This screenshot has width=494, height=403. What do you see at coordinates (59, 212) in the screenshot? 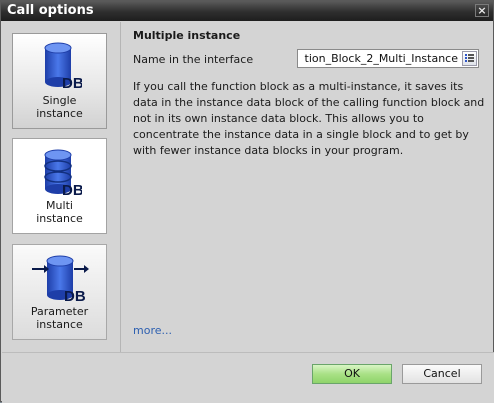
I see `multi-instance-label: Multi instance` at bounding box center [59, 212].